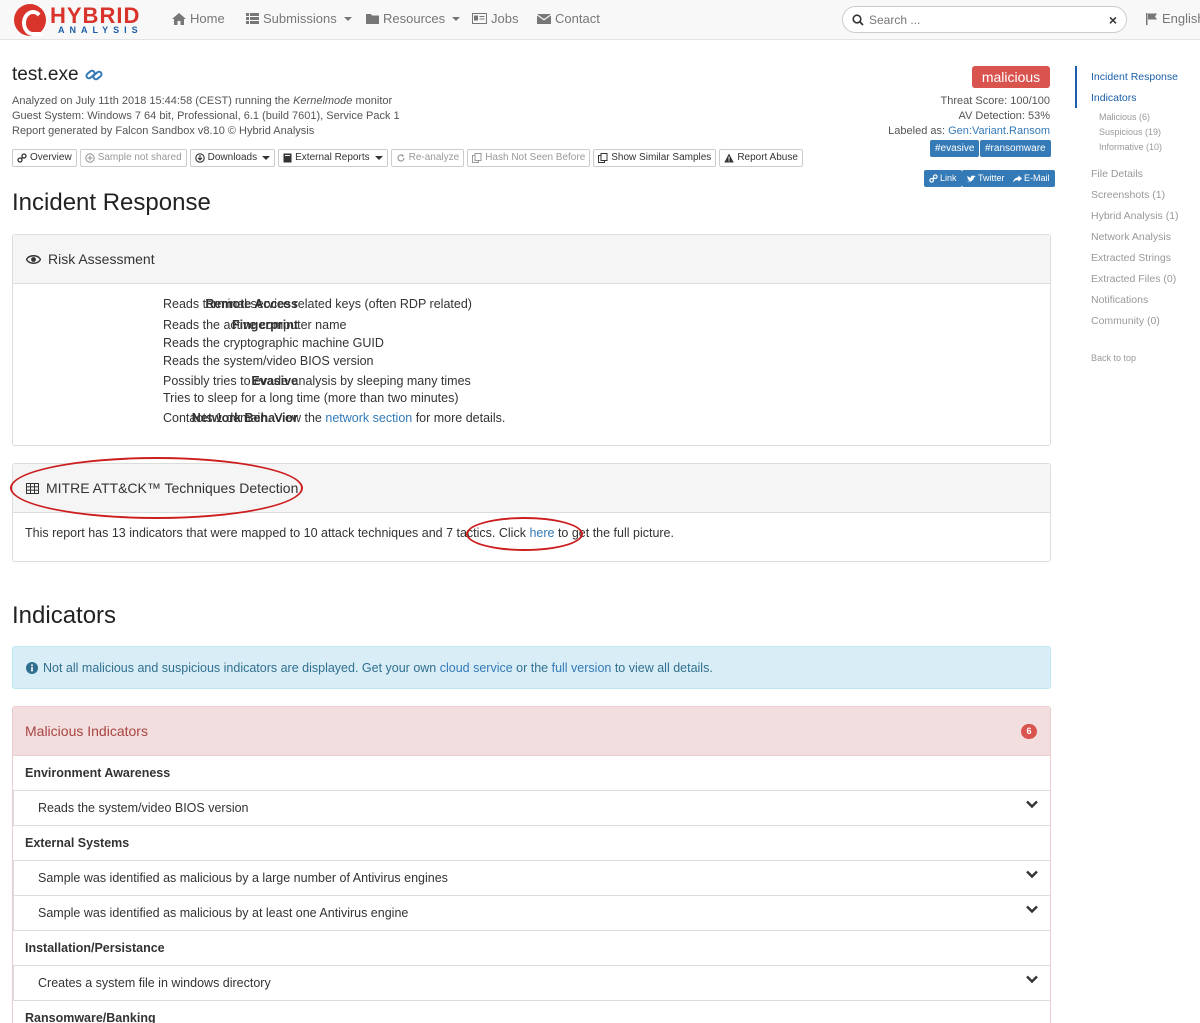 The image size is (1200, 1023). Describe the element at coordinates (1181, 18) in the screenshot. I see `language-label: English` at that location.